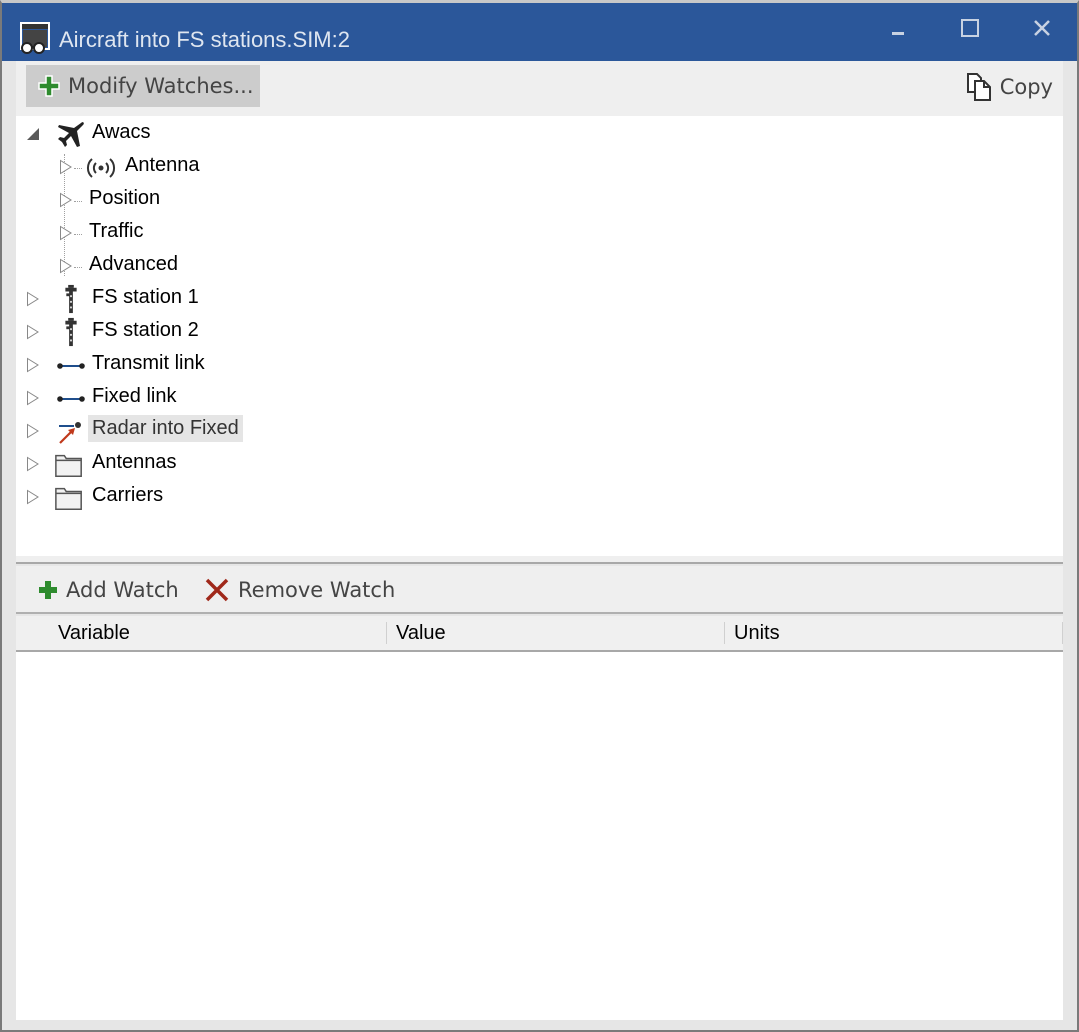  Describe the element at coordinates (134, 396) in the screenshot. I see `tree-item-label: Fixed link` at that location.